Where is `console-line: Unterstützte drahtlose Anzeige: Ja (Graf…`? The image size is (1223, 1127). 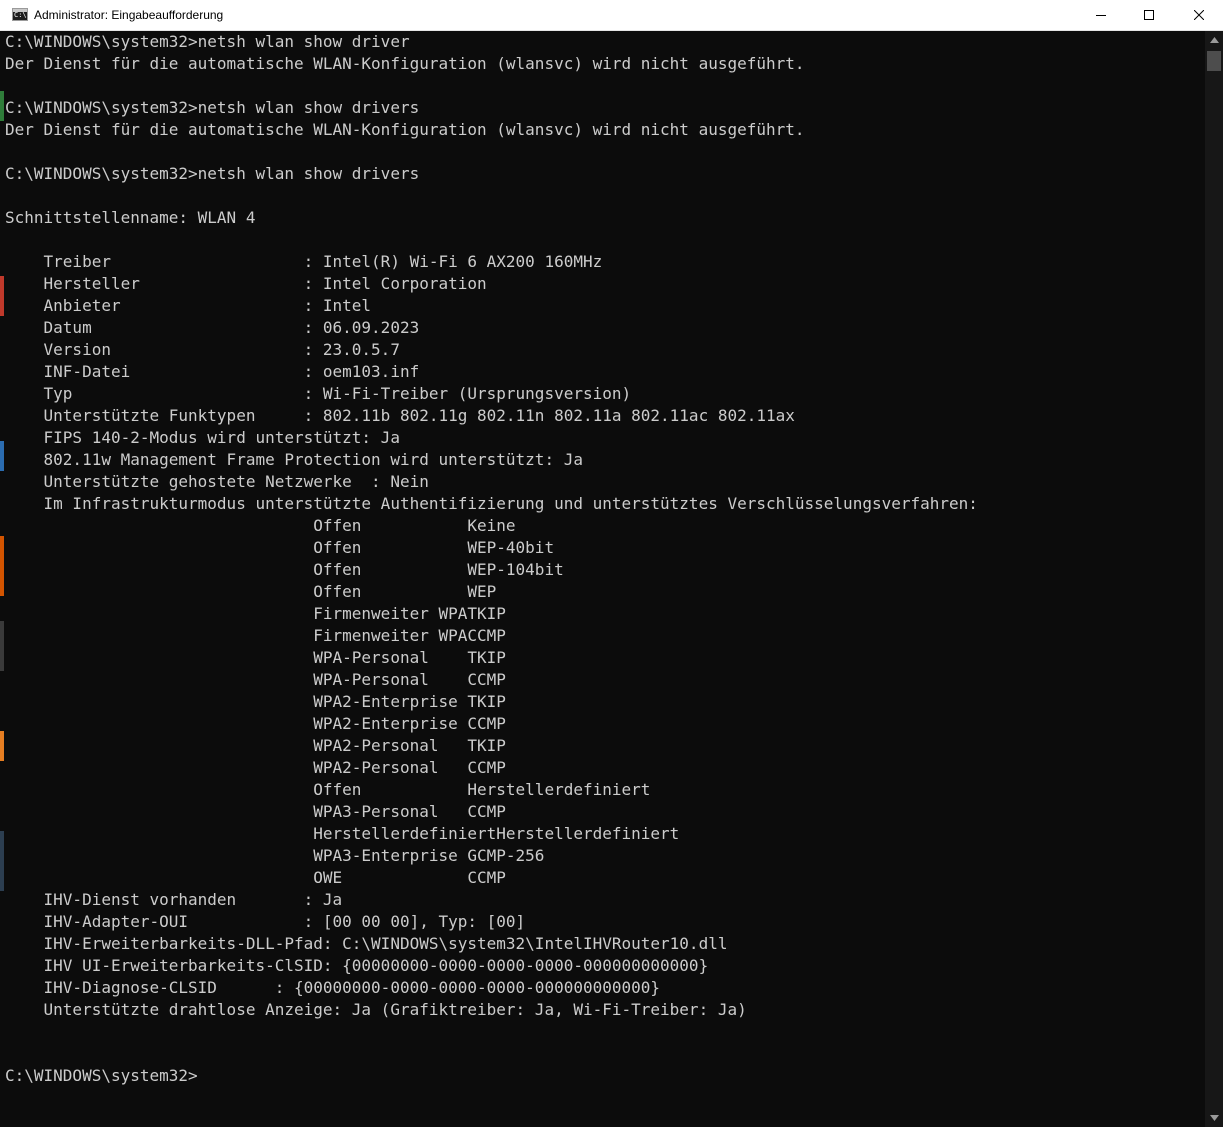 console-line: Unterstützte drahtlose Anzeige: Ja (Graf… is located at coordinates (376, 1009).